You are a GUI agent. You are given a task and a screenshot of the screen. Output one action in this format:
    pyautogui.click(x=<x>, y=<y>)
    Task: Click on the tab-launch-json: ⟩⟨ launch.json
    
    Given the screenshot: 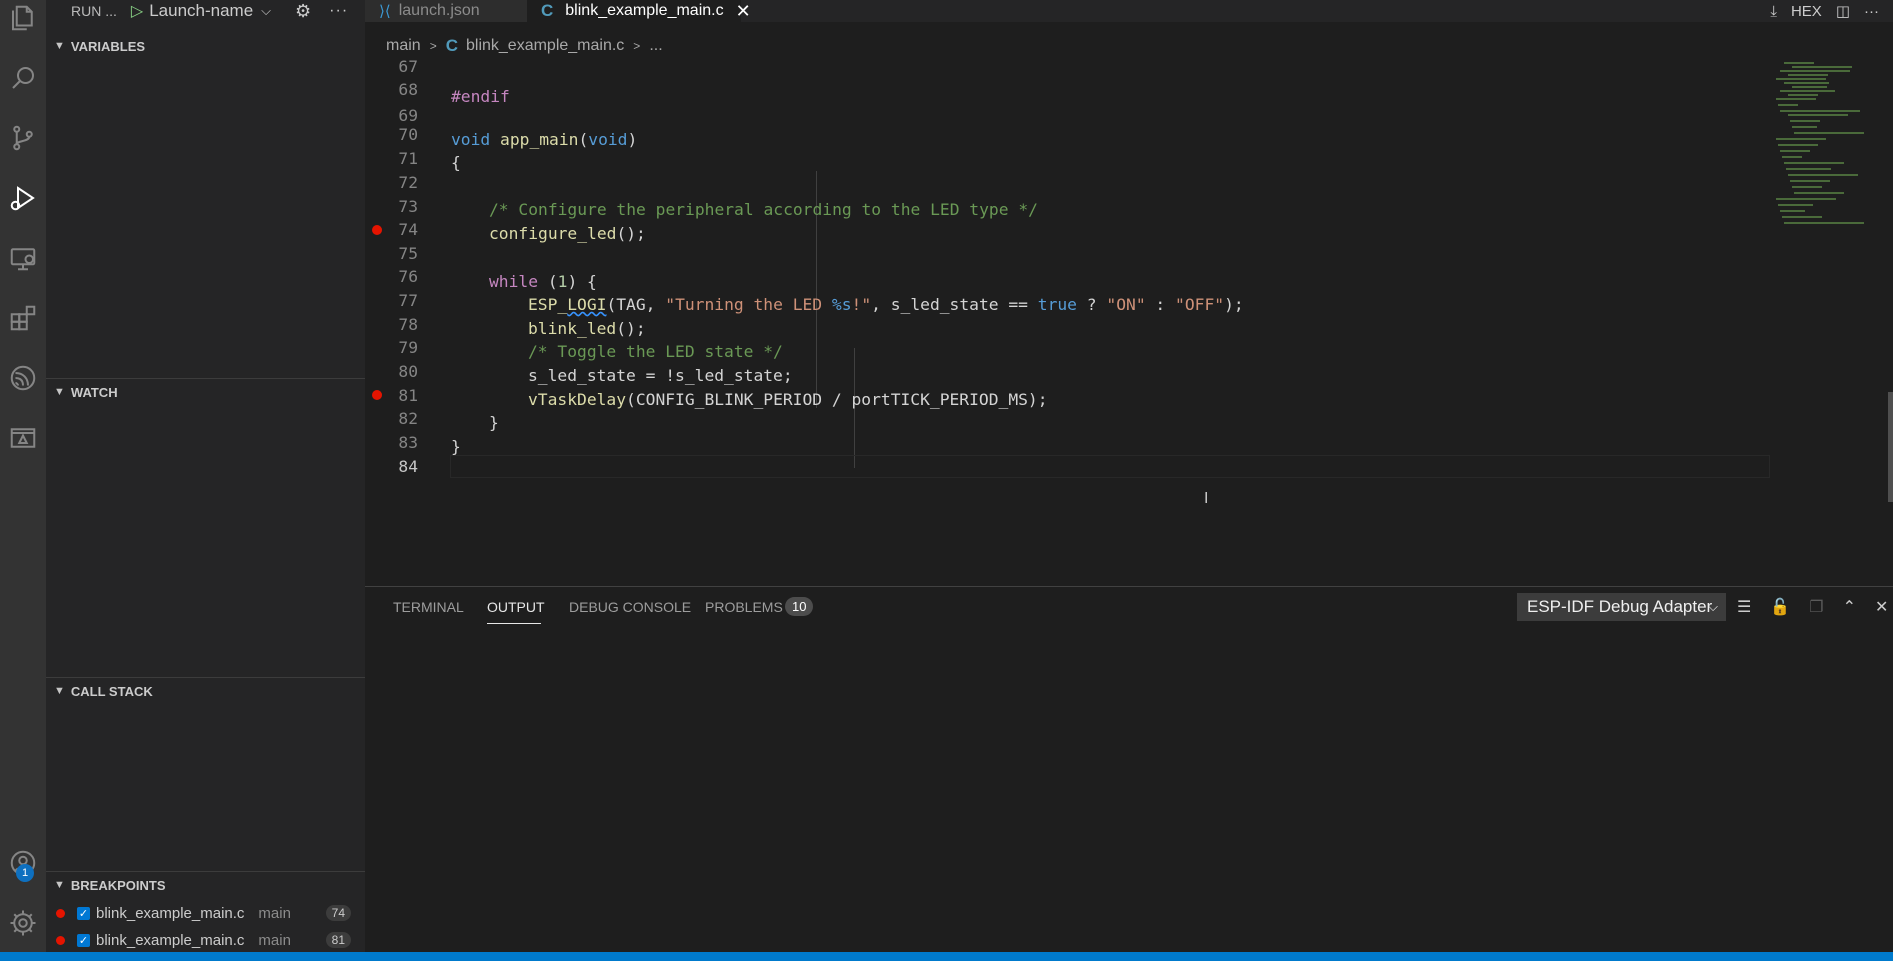 What is the action you would take?
    pyautogui.click(x=446, y=11)
    